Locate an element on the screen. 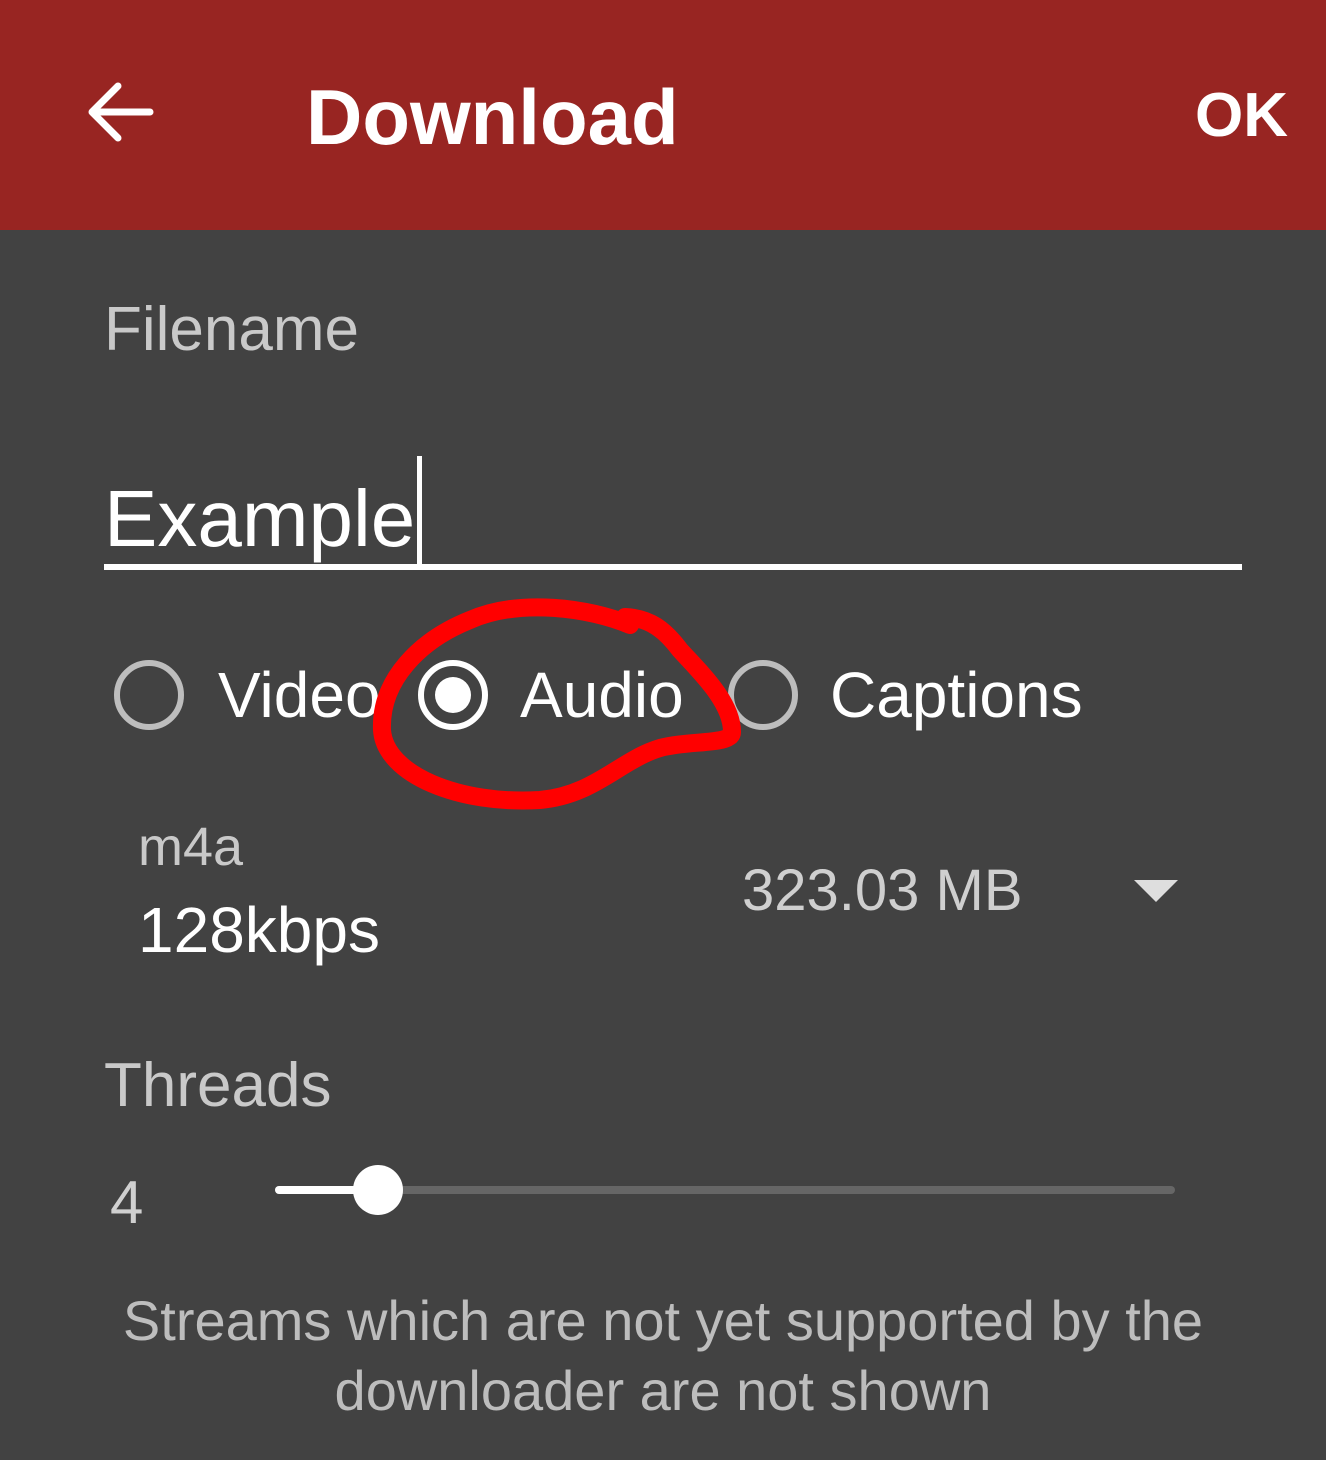 The image size is (1326, 1460). radio-dot is located at coordinates (453, 695).